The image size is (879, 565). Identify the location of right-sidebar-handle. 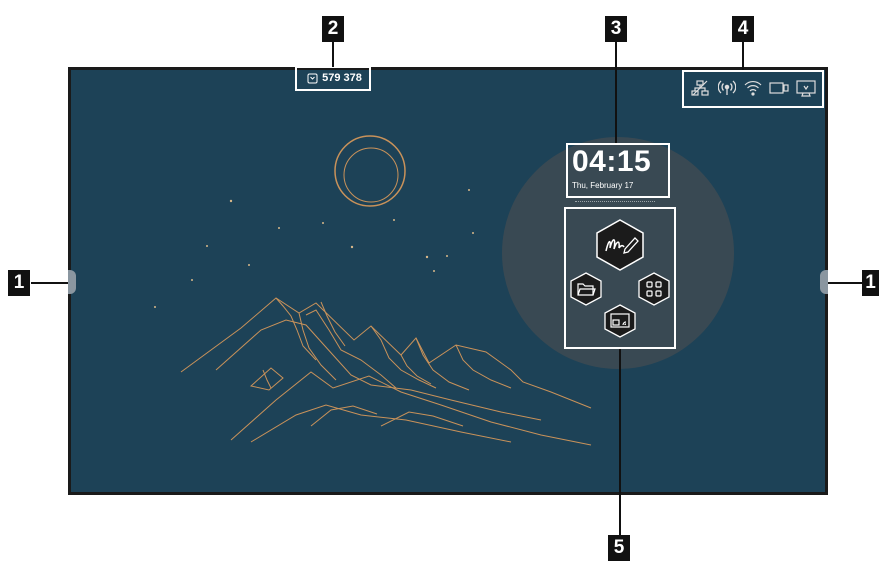
(824, 282).